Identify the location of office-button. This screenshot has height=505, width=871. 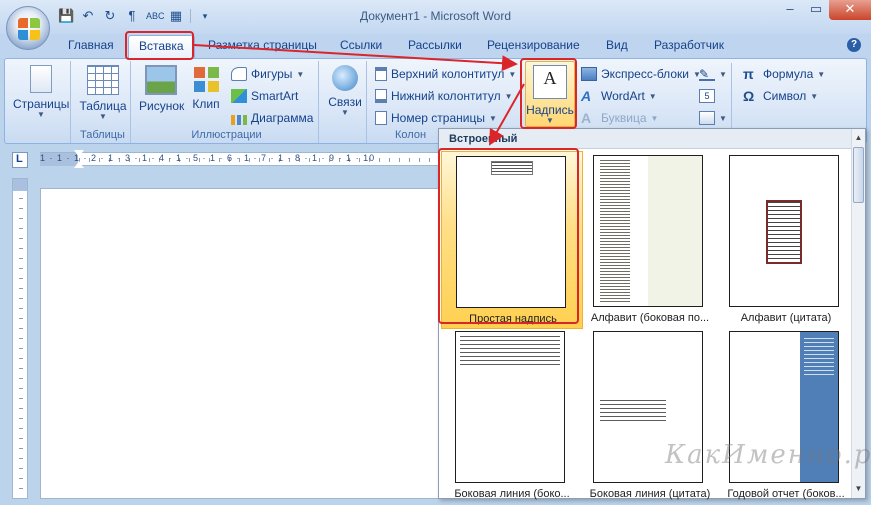
(28, 28).